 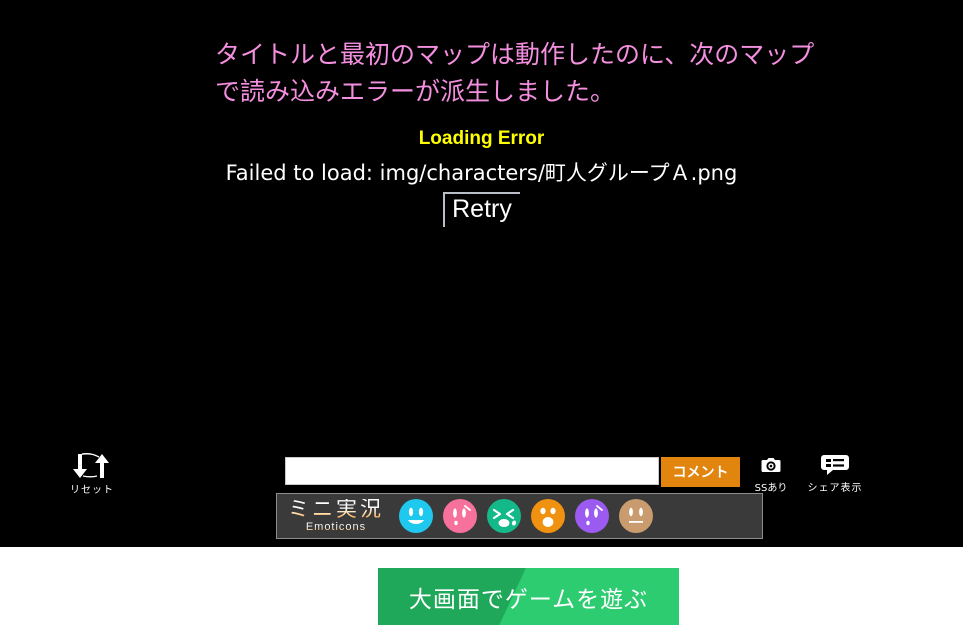 What do you see at coordinates (592, 516) in the screenshot?
I see `emoticon-sweat-purple` at bounding box center [592, 516].